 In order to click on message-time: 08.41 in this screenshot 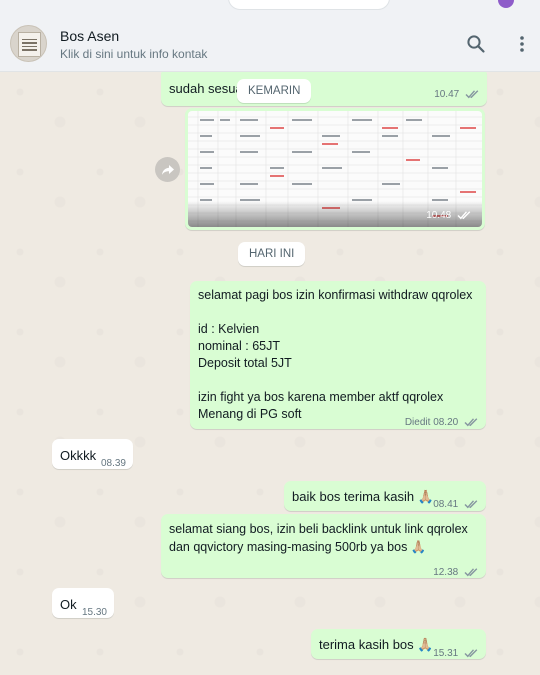, I will do `click(456, 504)`.